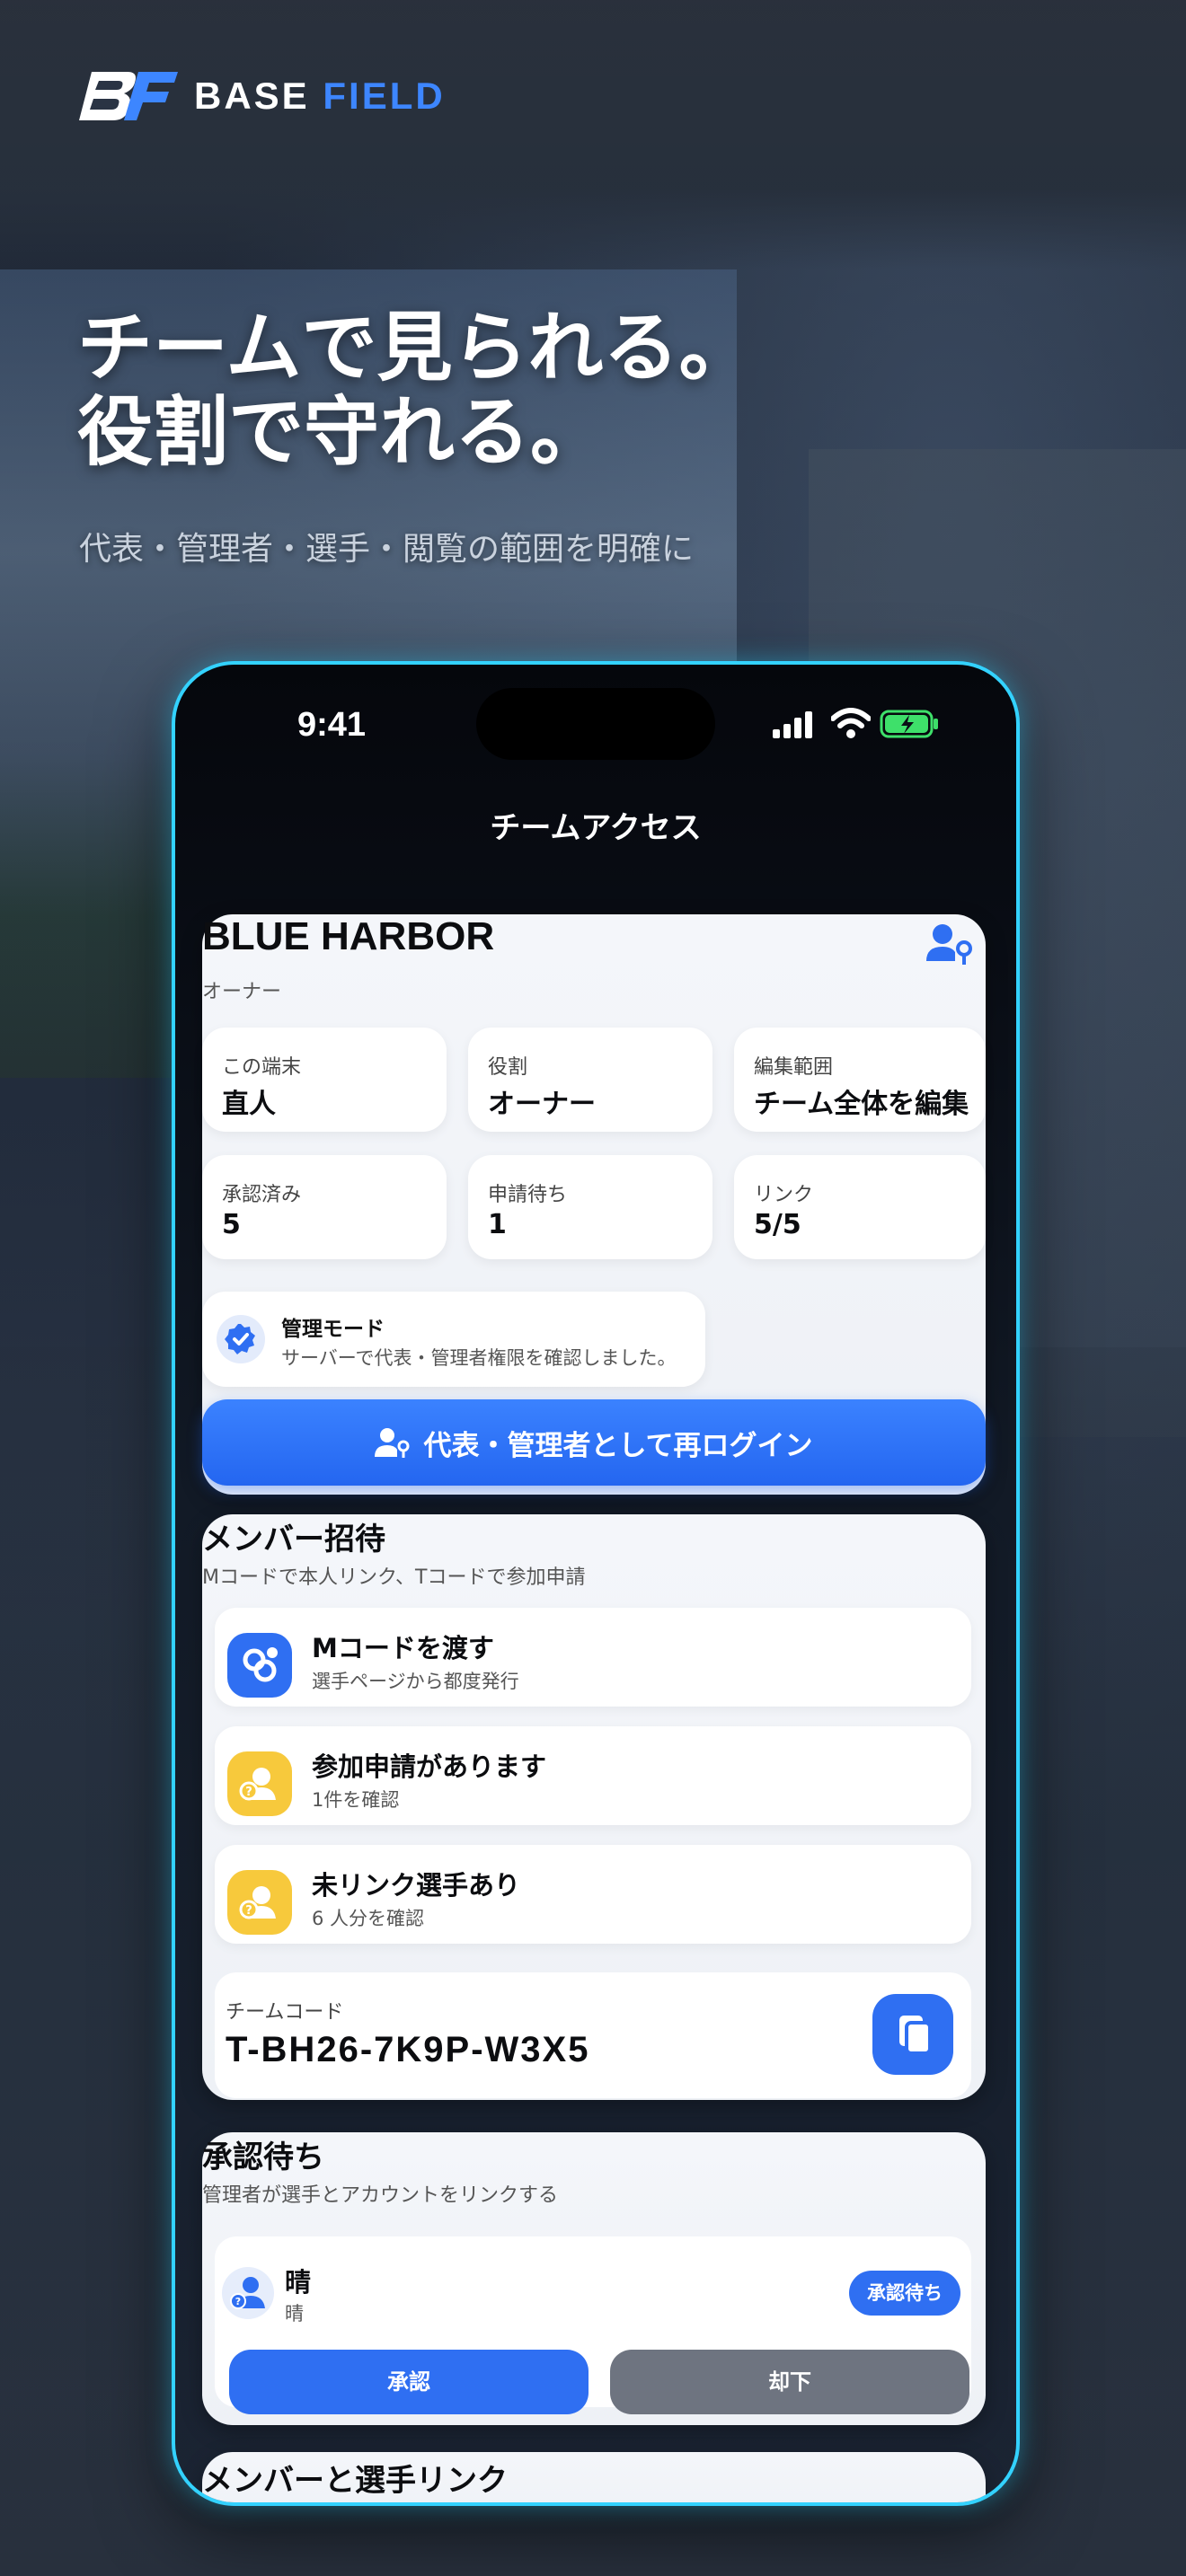  What do you see at coordinates (416, 348) in the screenshot?
I see `headline-line-1: チームで見られる。` at bounding box center [416, 348].